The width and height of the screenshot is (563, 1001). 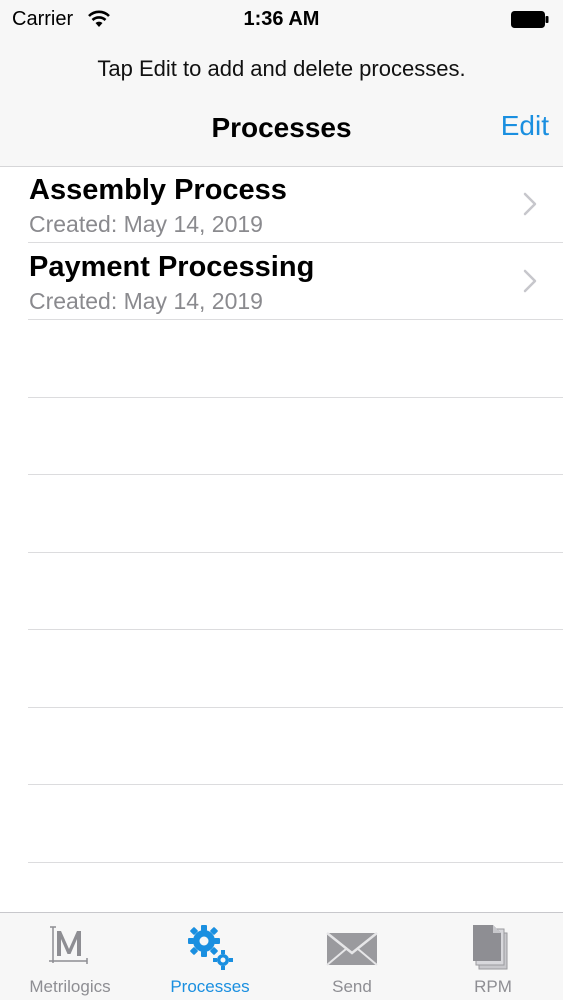 I want to click on tab-label: RPM, so click(x=493, y=986).